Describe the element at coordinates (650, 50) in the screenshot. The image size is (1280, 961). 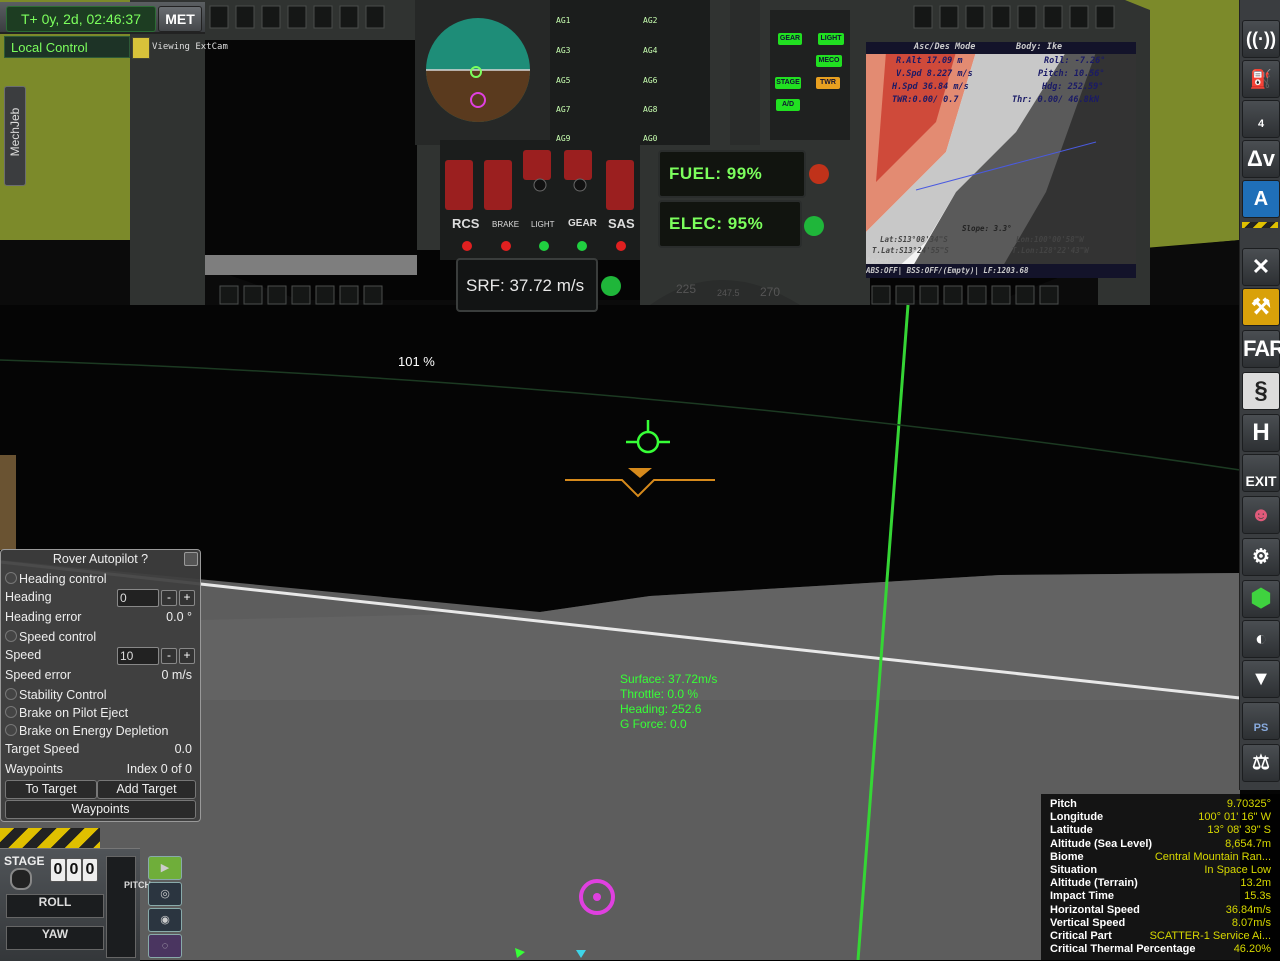
I see `ag4-label: AG4` at that location.